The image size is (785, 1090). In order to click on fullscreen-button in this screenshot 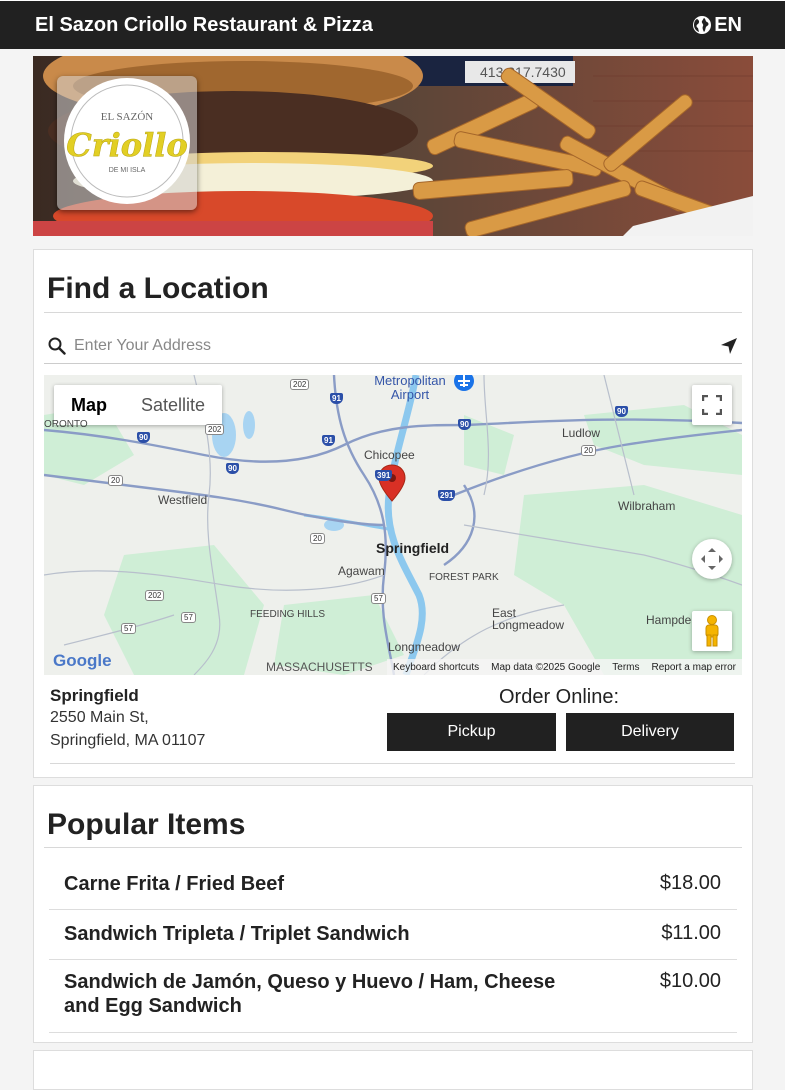, I will do `click(712, 405)`.